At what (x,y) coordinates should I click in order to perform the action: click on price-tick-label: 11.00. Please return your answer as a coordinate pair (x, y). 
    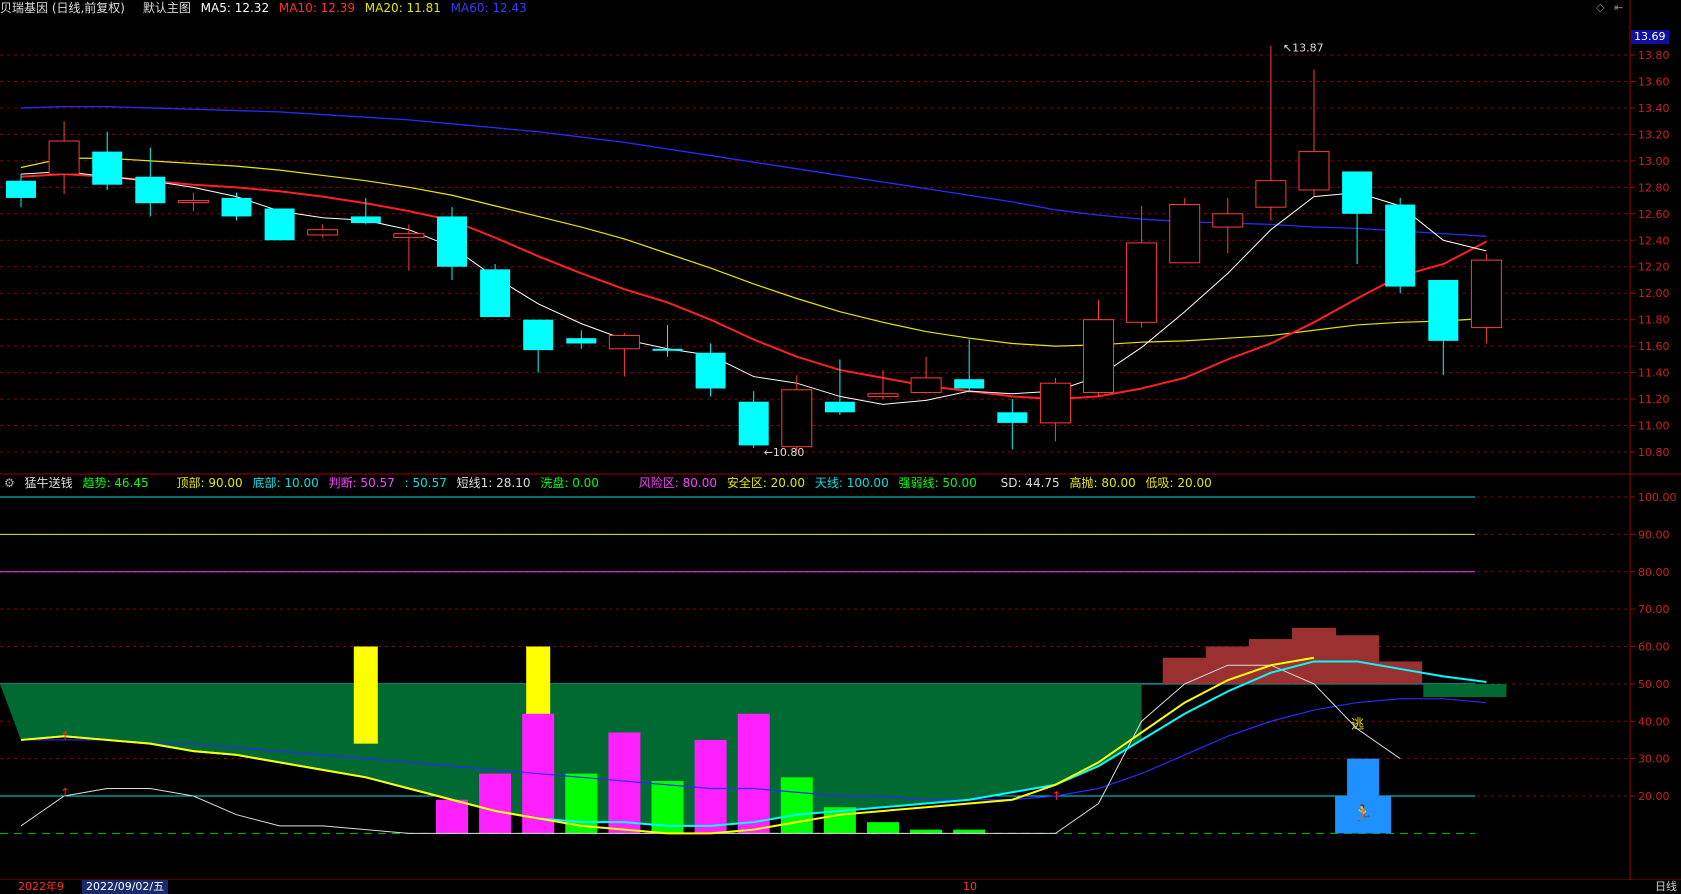
    Looking at the image, I should click on (1654, 426).